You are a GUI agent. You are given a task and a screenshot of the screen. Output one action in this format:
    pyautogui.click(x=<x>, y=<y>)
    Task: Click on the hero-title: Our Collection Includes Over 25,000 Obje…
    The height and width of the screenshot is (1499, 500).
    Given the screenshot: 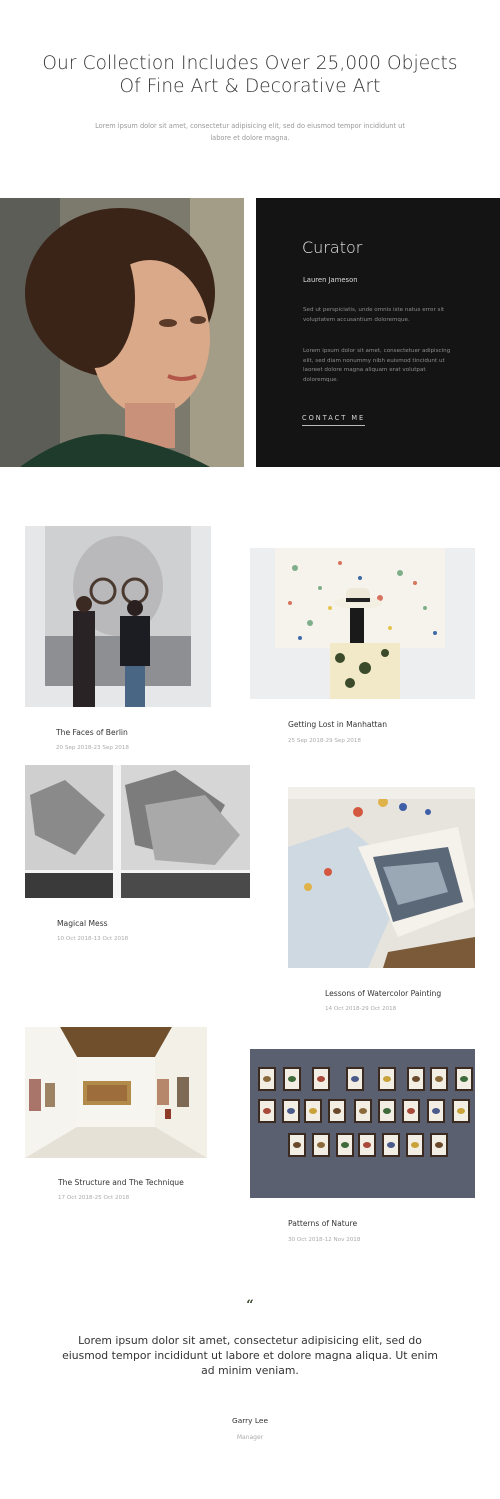 What is the action you would take?
    pyautogui.click(x=250, y=75)
    